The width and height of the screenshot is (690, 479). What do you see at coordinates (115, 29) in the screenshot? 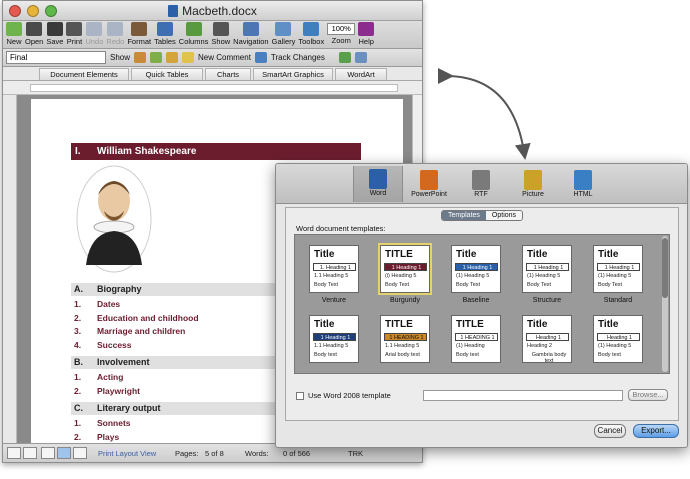
I see `redo-icon` at bounding box center [115, 29].